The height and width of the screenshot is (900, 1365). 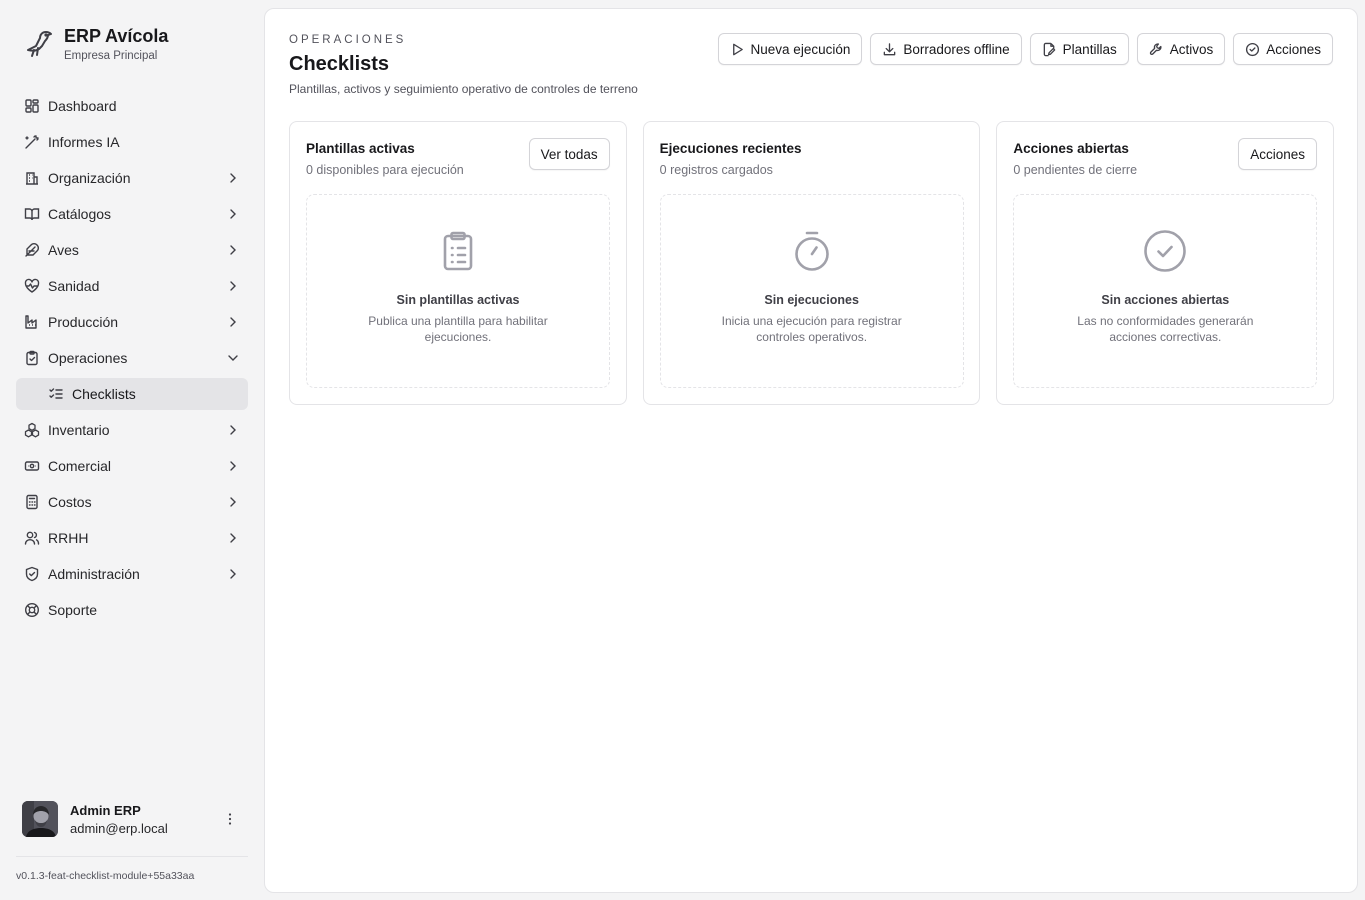 What do you see at coordinates (132, 286) in the screenshot?
I see `sidebar-item-sanidad: Sanidad` at bounding box center [132, 286].